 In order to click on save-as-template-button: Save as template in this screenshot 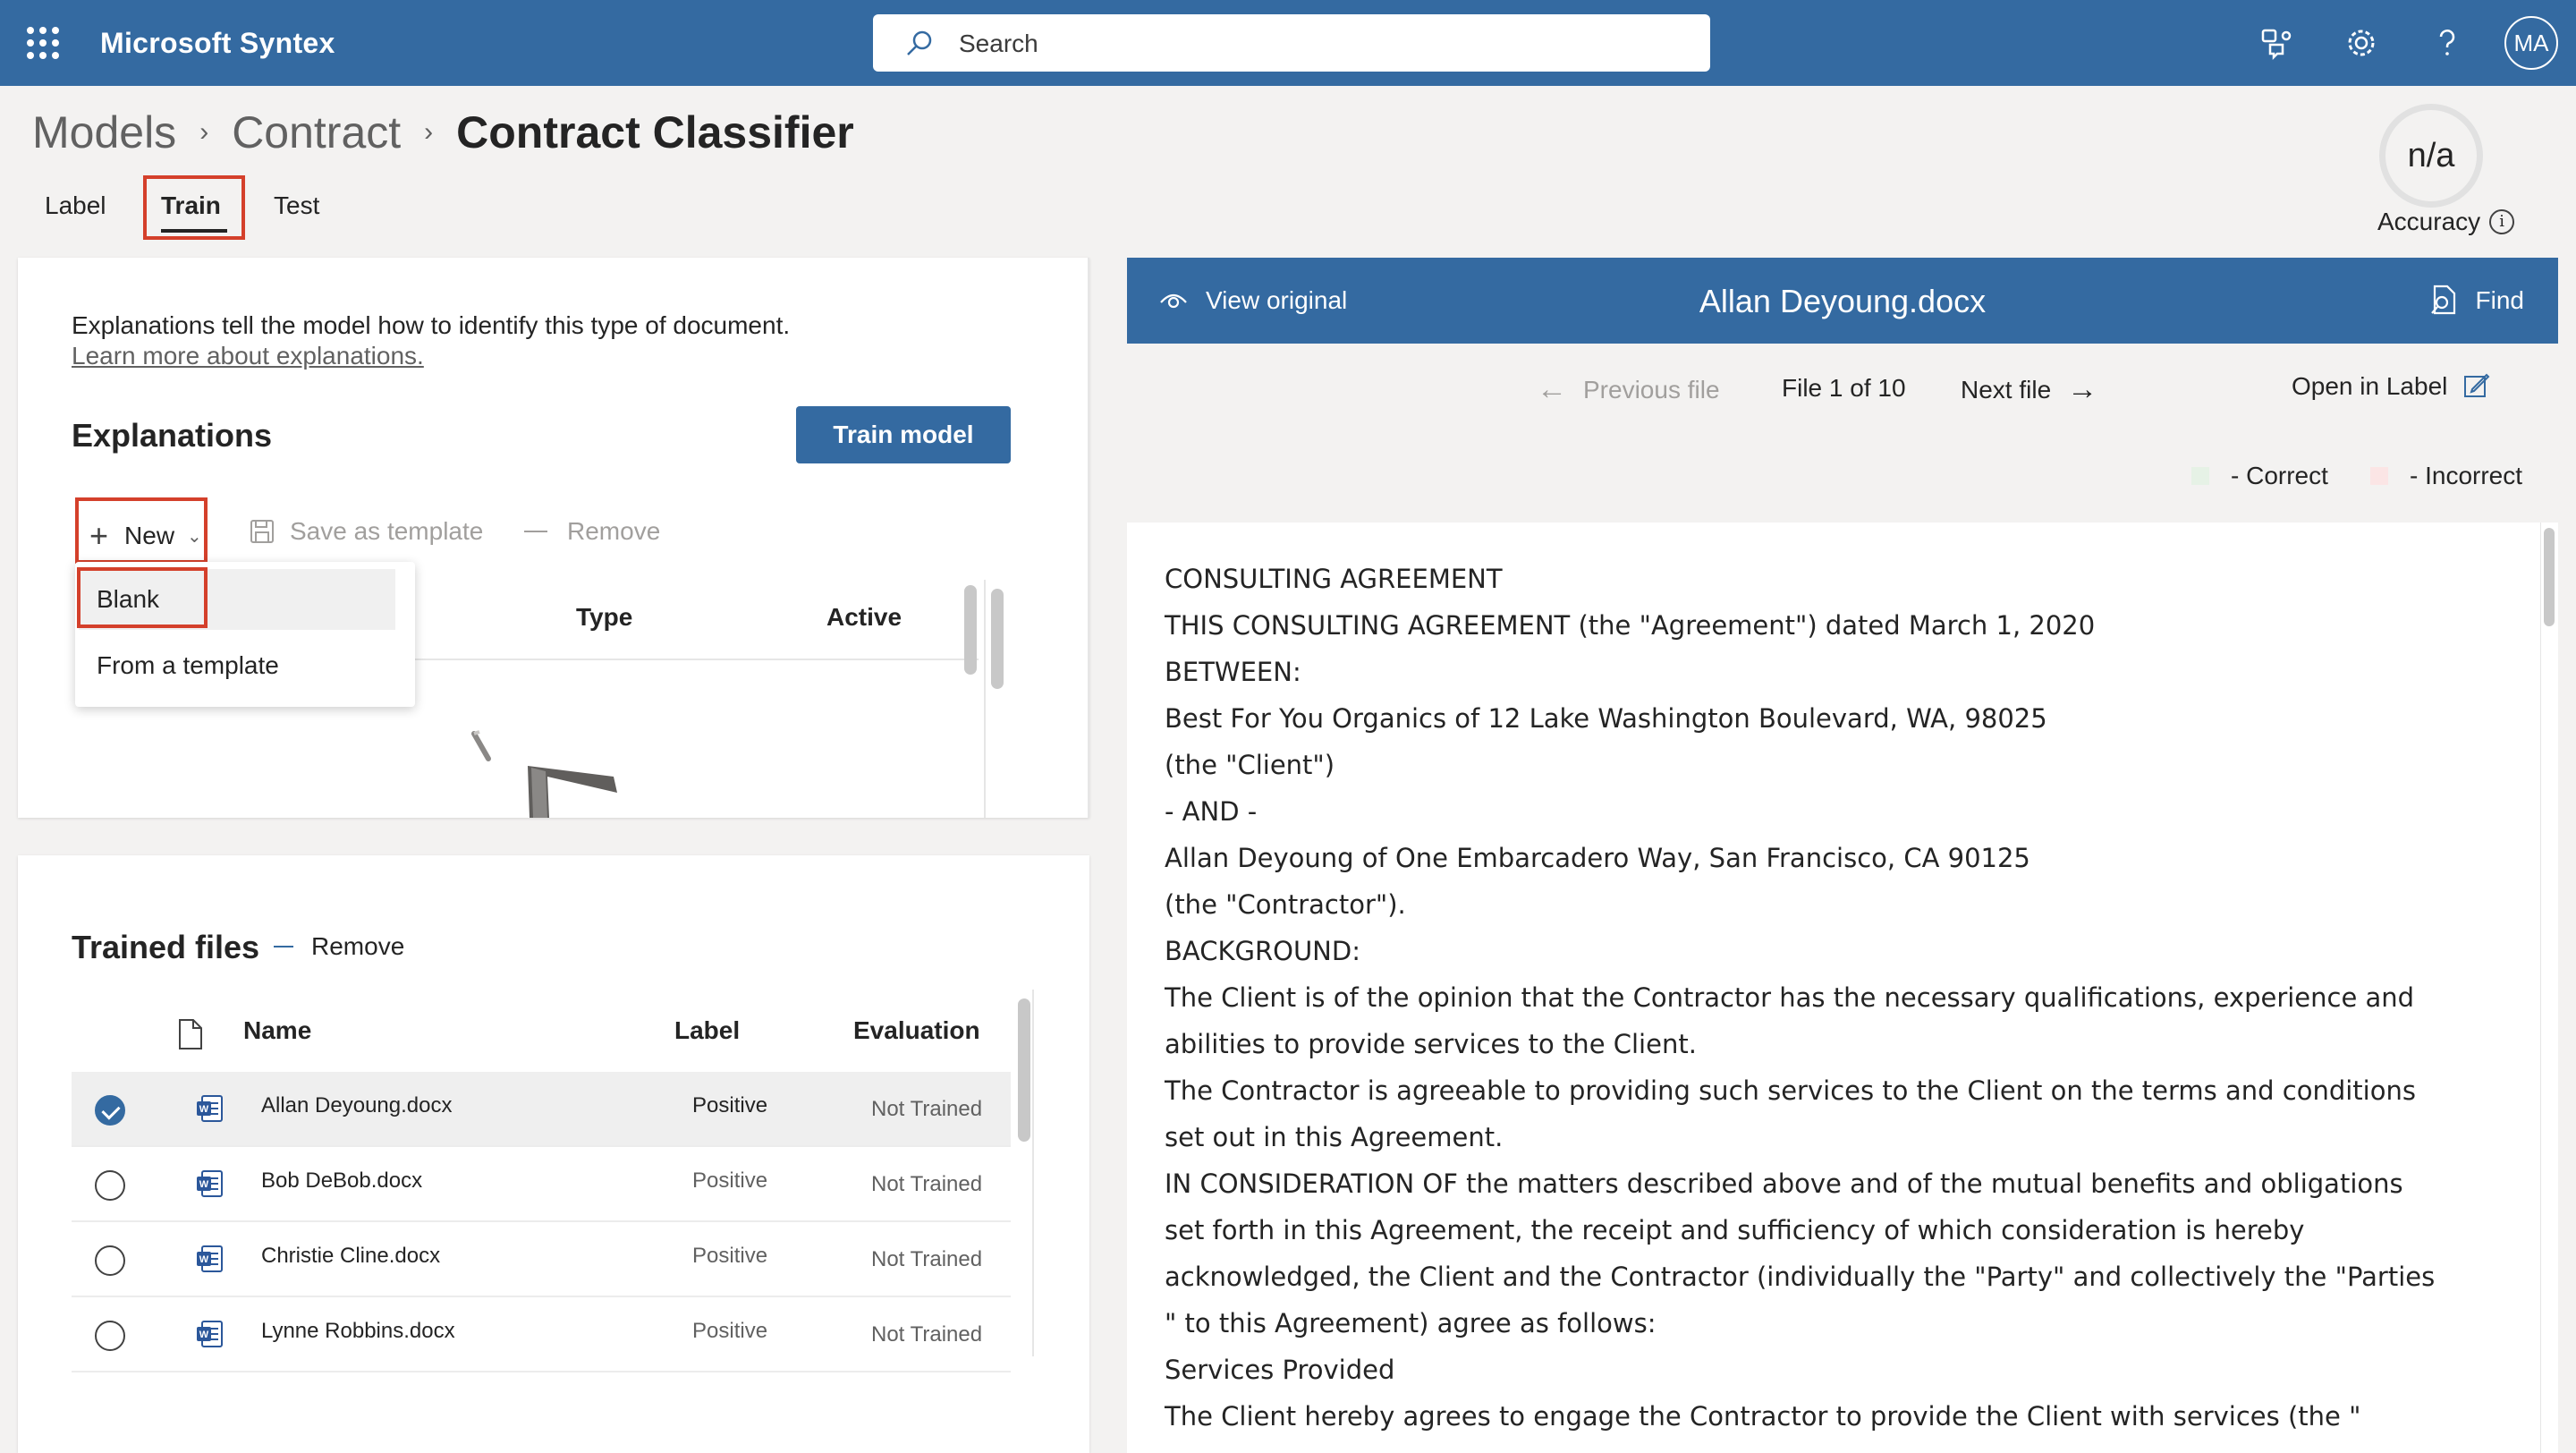, I will do `click(366, 531)`.